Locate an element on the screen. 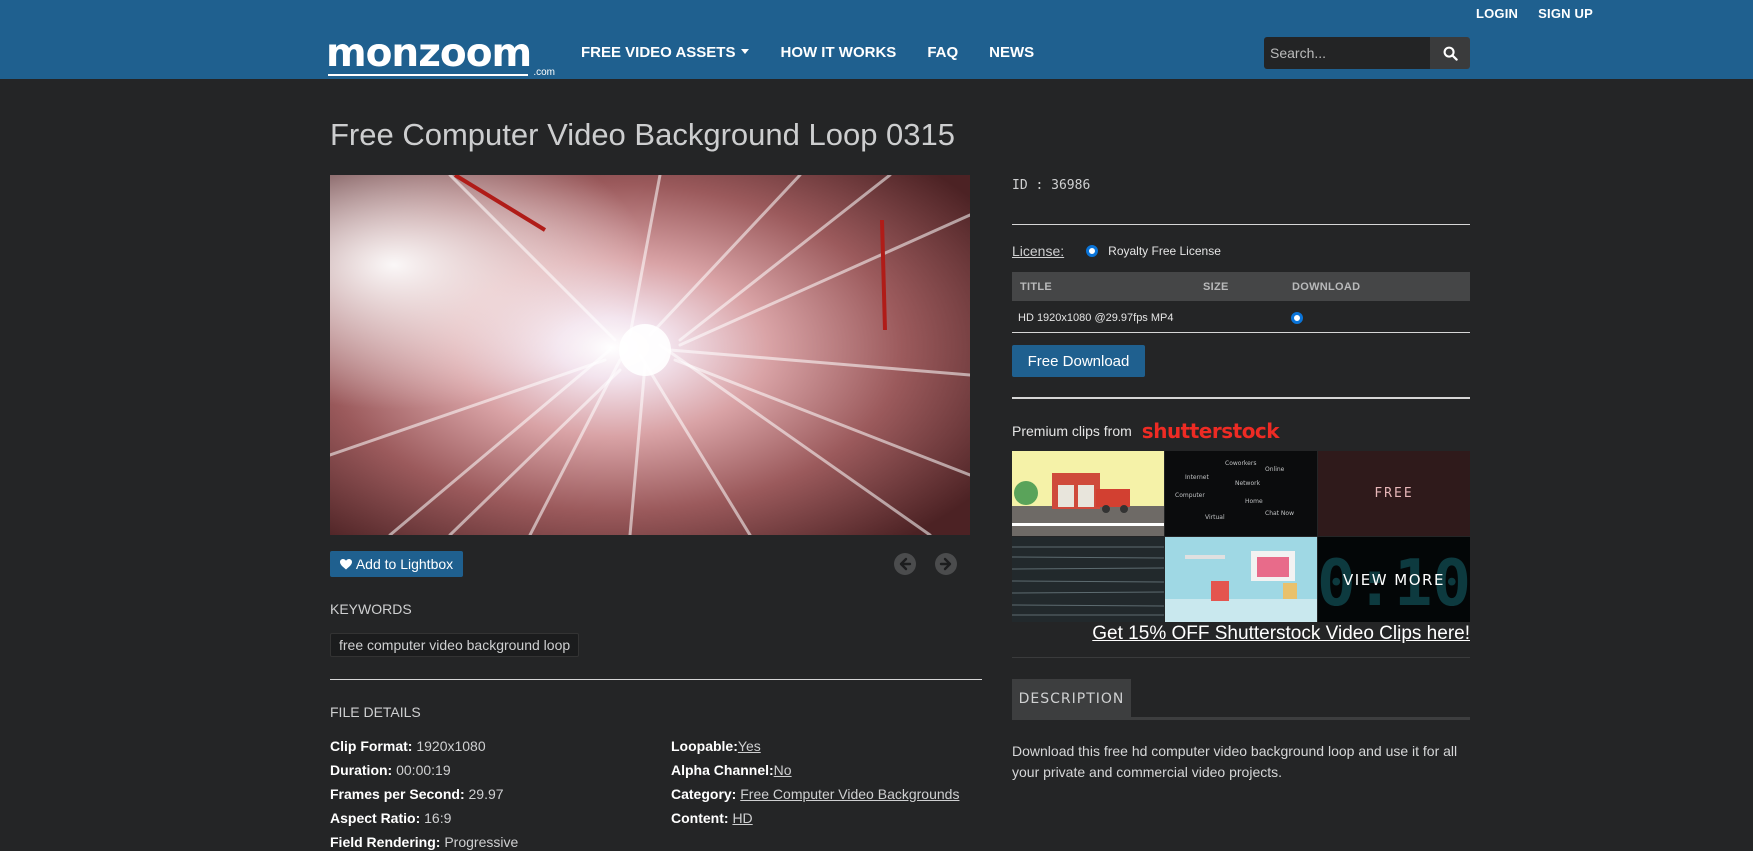 Image resolution: width=1753 pixels, height=851 pixels. free-download-button: Free Download is located at coordinates (1078, 361).